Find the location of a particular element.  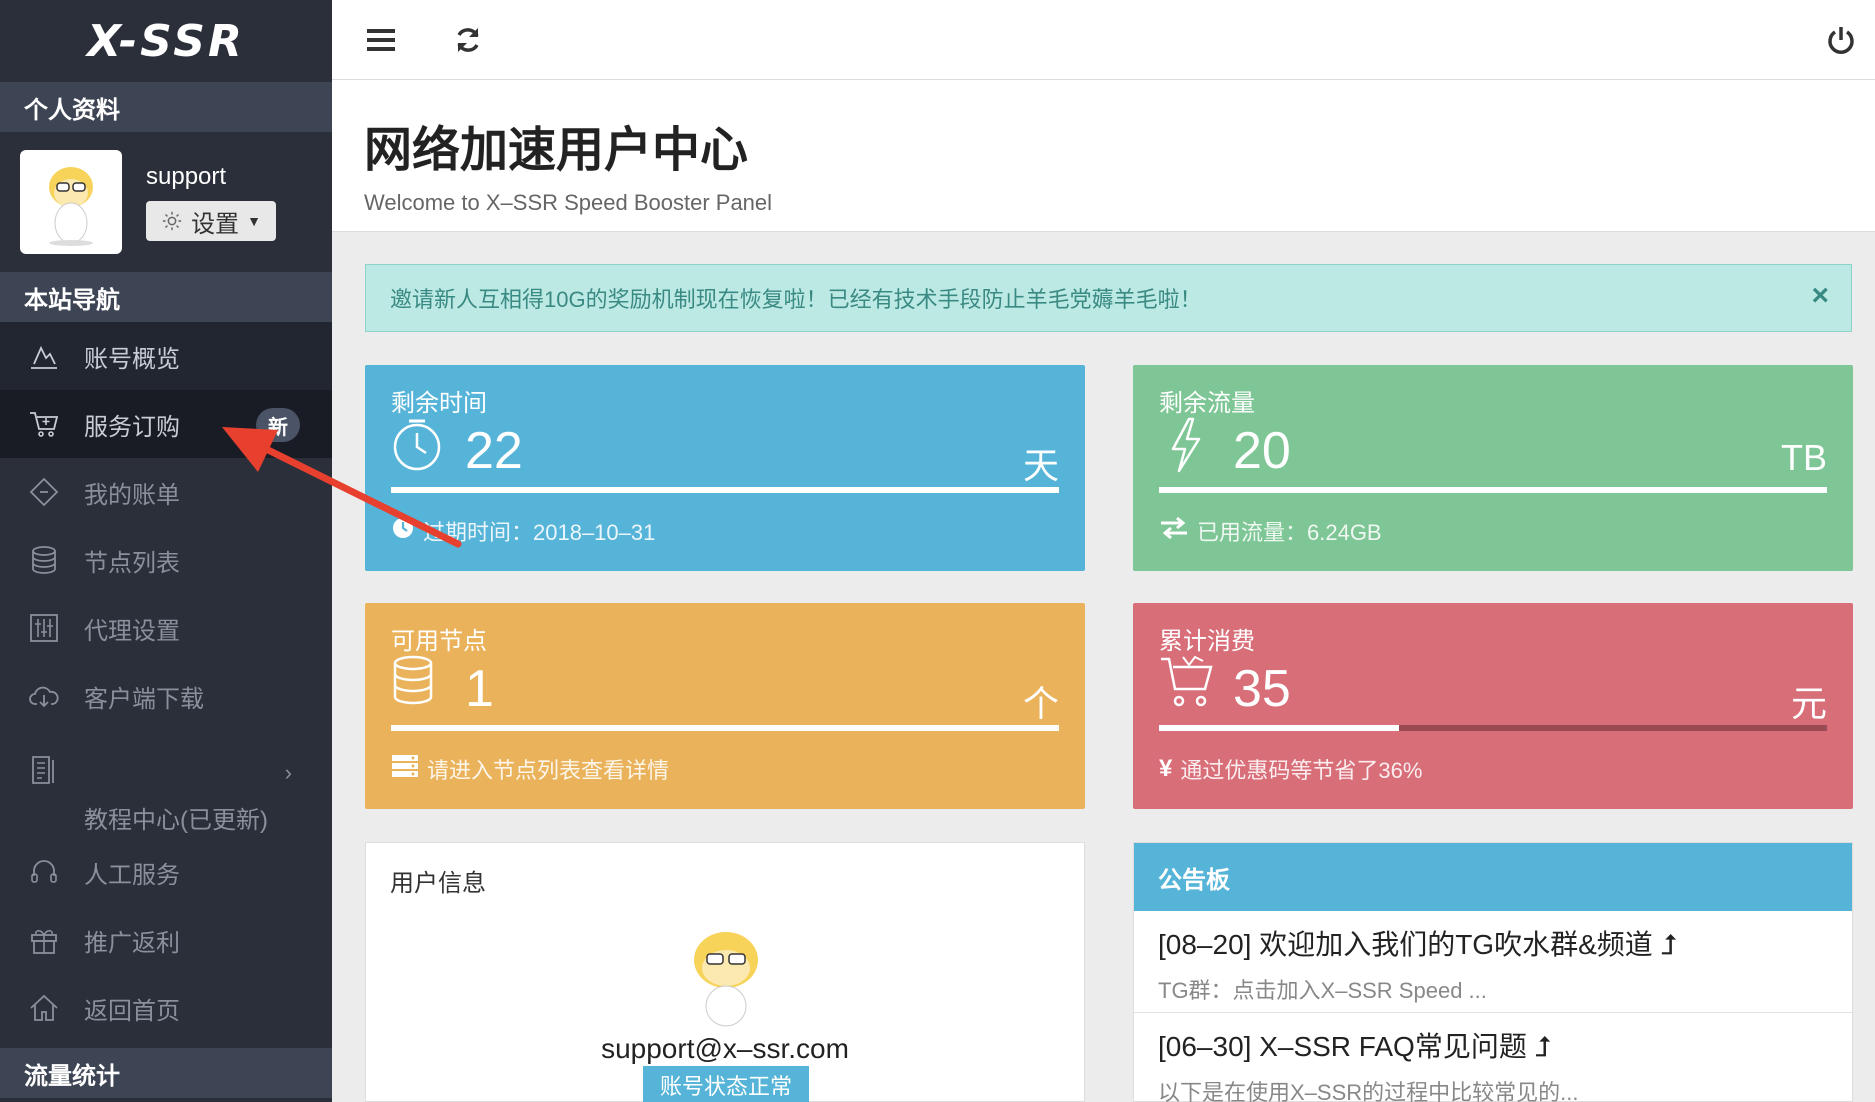

site-logo: X-SSR is located at coordinates (166, 41).